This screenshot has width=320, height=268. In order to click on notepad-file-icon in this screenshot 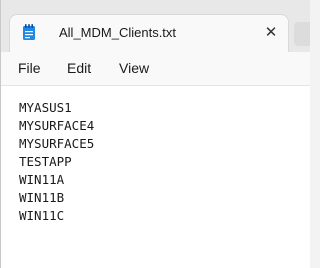, I will do `click(29, 32)`.